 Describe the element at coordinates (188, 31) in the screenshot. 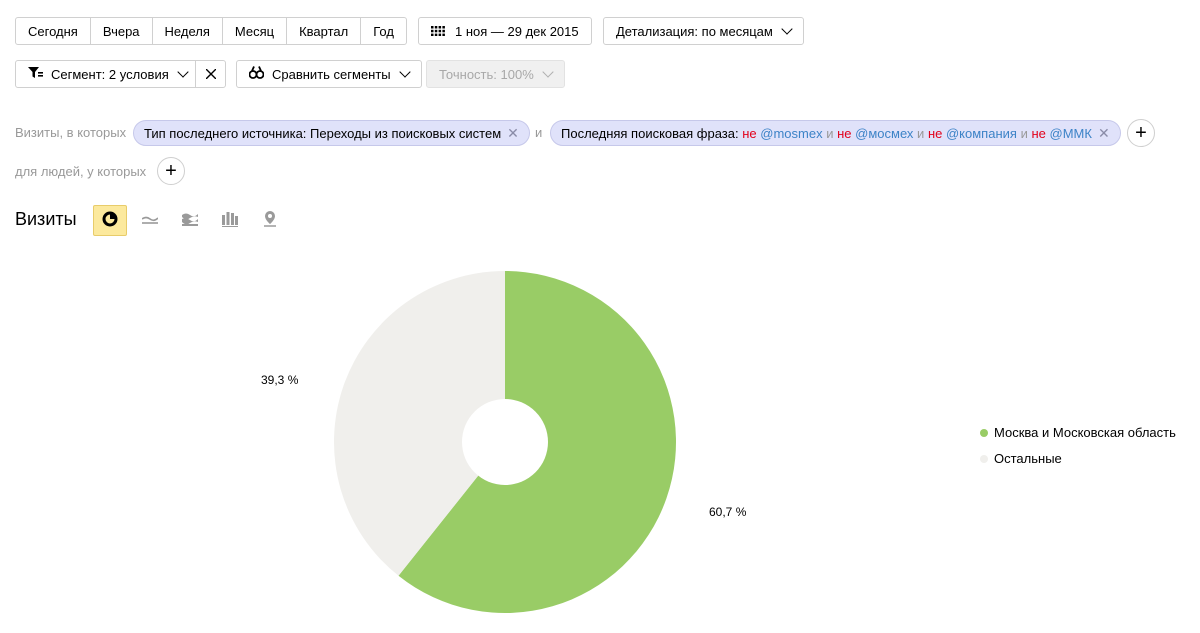

I see `period-week-button: Неделя` at that location.